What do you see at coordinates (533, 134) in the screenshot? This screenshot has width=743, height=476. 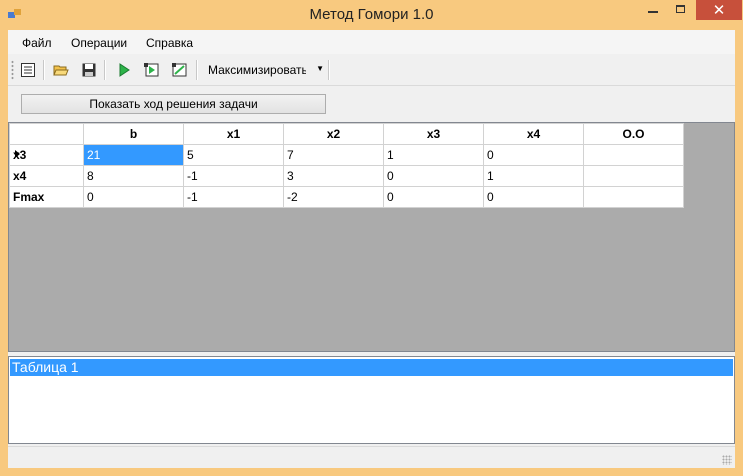 I see `column-header: x4` at bounding box center [533, 134].